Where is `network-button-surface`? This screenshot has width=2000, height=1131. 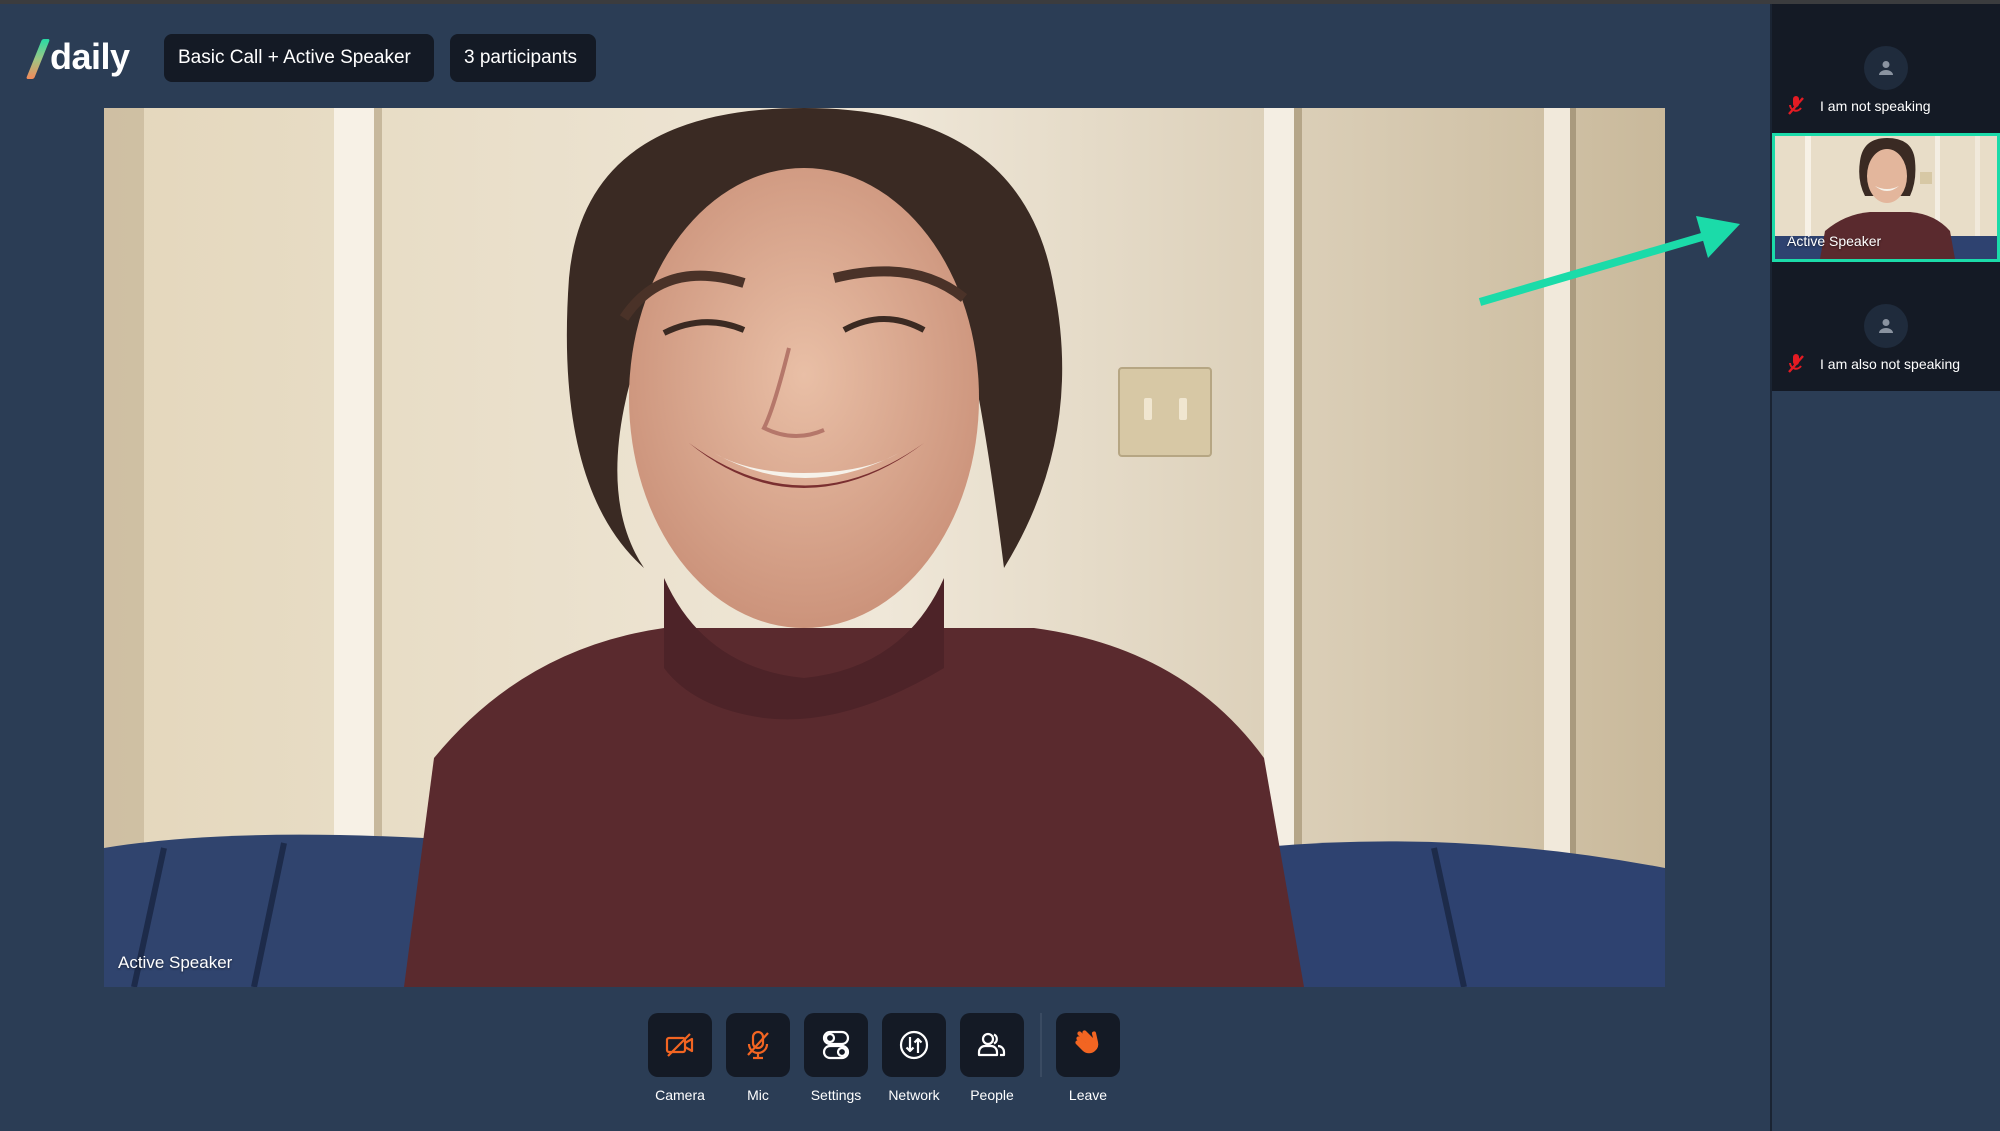 network-button-surface is located at coordinates (914, 1045).